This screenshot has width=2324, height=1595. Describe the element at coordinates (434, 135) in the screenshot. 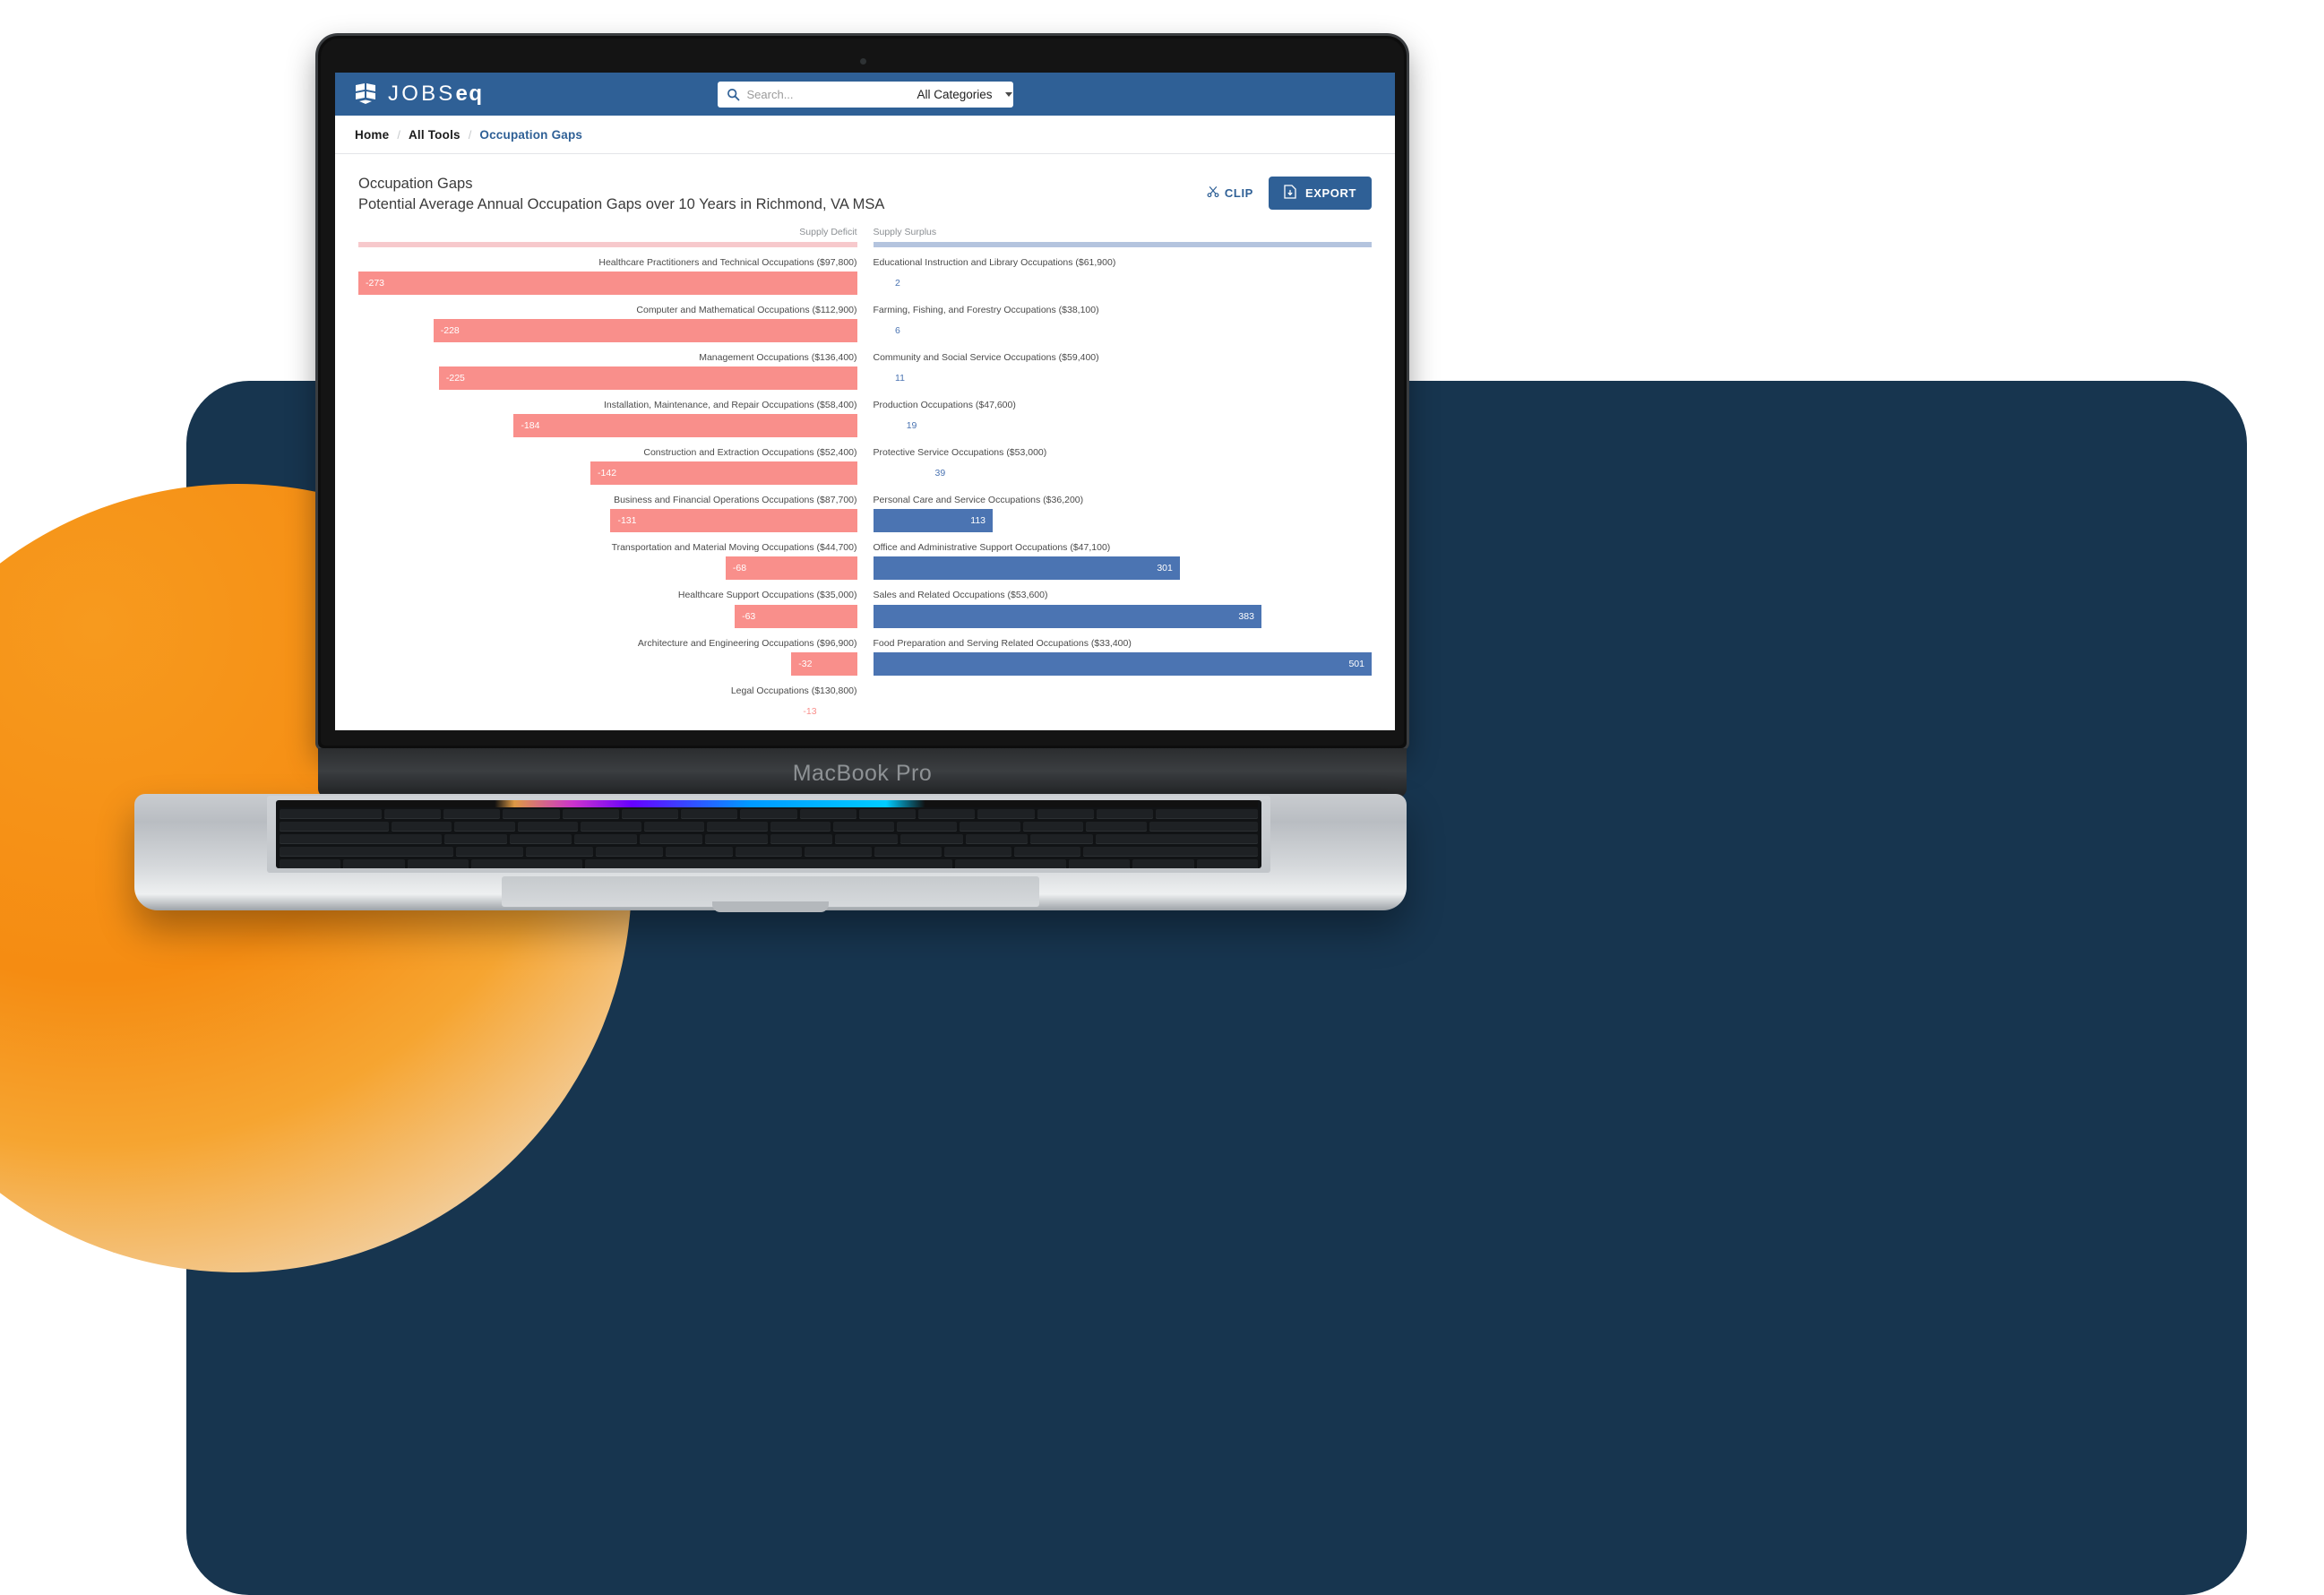

I see `breadcrumb-item-all-tools: All Tools` at that location.